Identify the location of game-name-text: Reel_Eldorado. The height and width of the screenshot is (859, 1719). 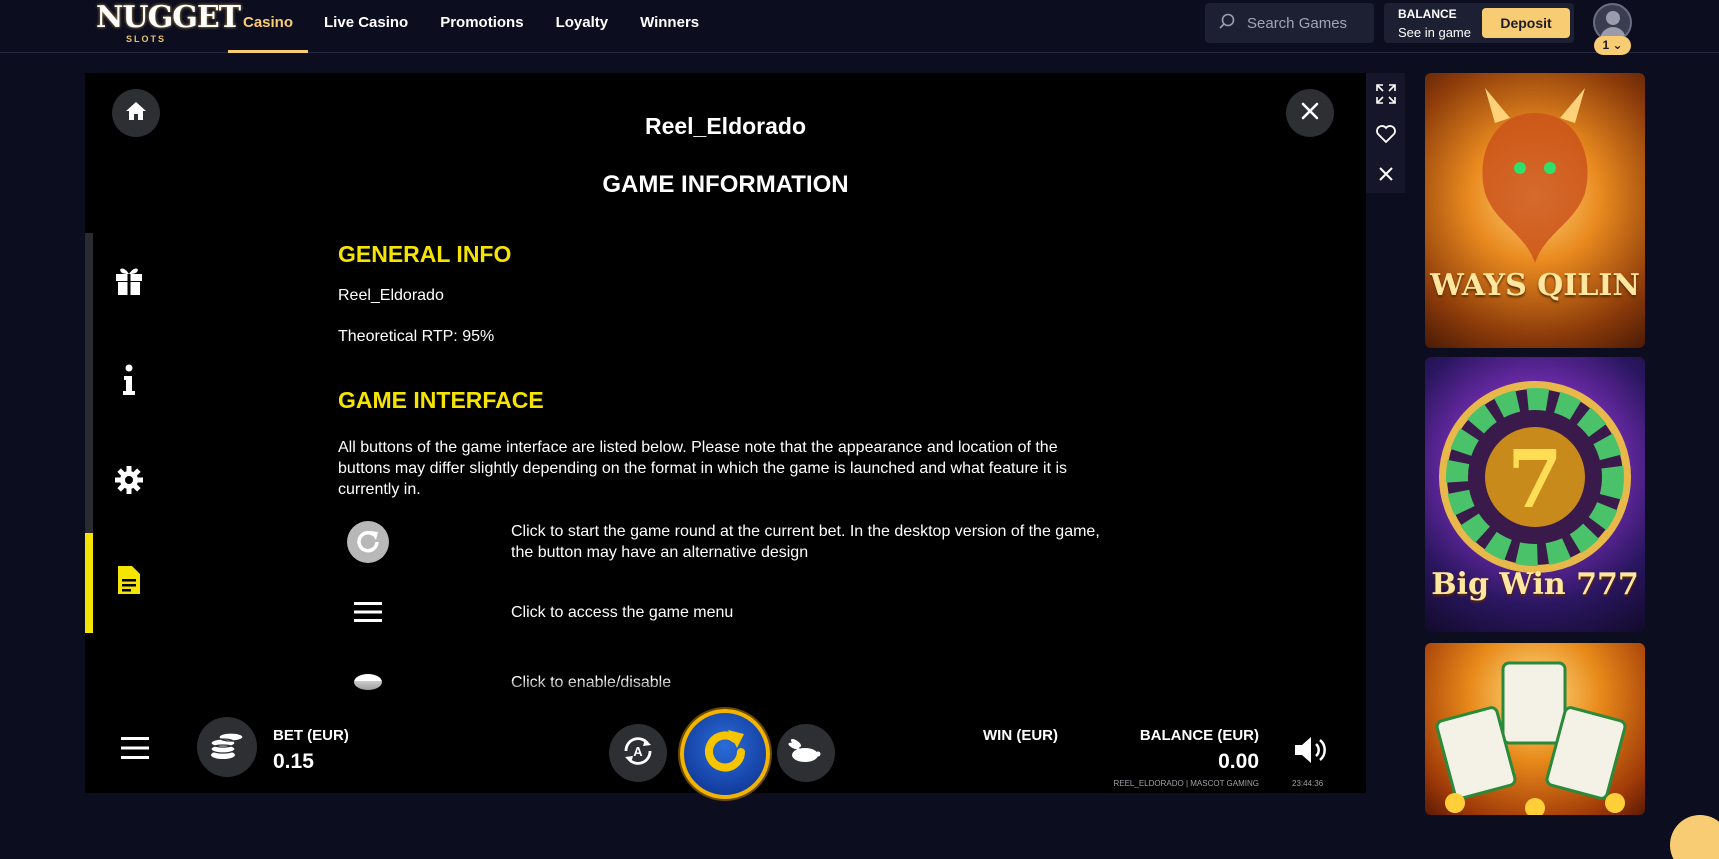
(391, 295).